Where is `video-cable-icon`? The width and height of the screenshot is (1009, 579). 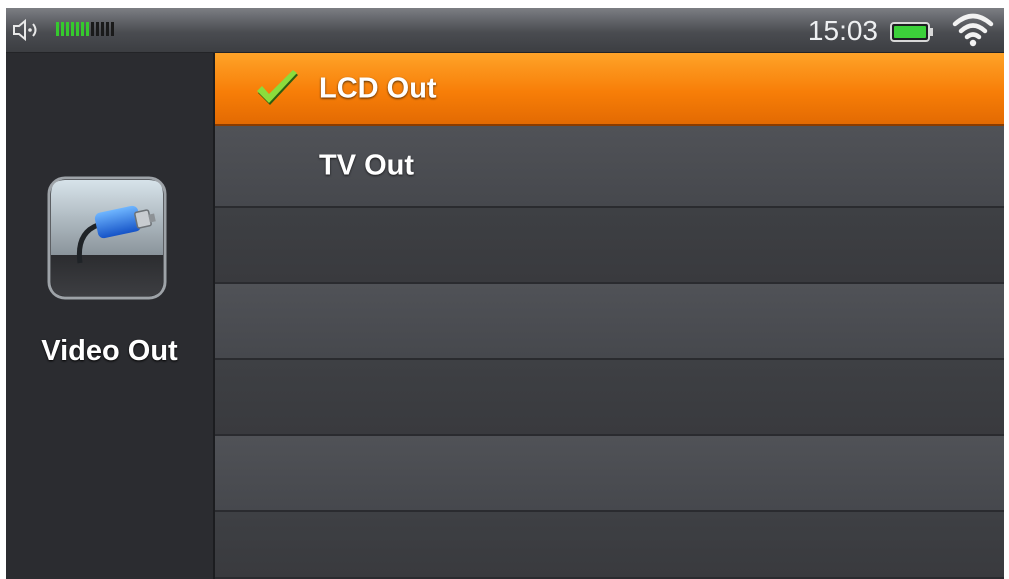
video-cable-icon is located at coordinates (107, 238).